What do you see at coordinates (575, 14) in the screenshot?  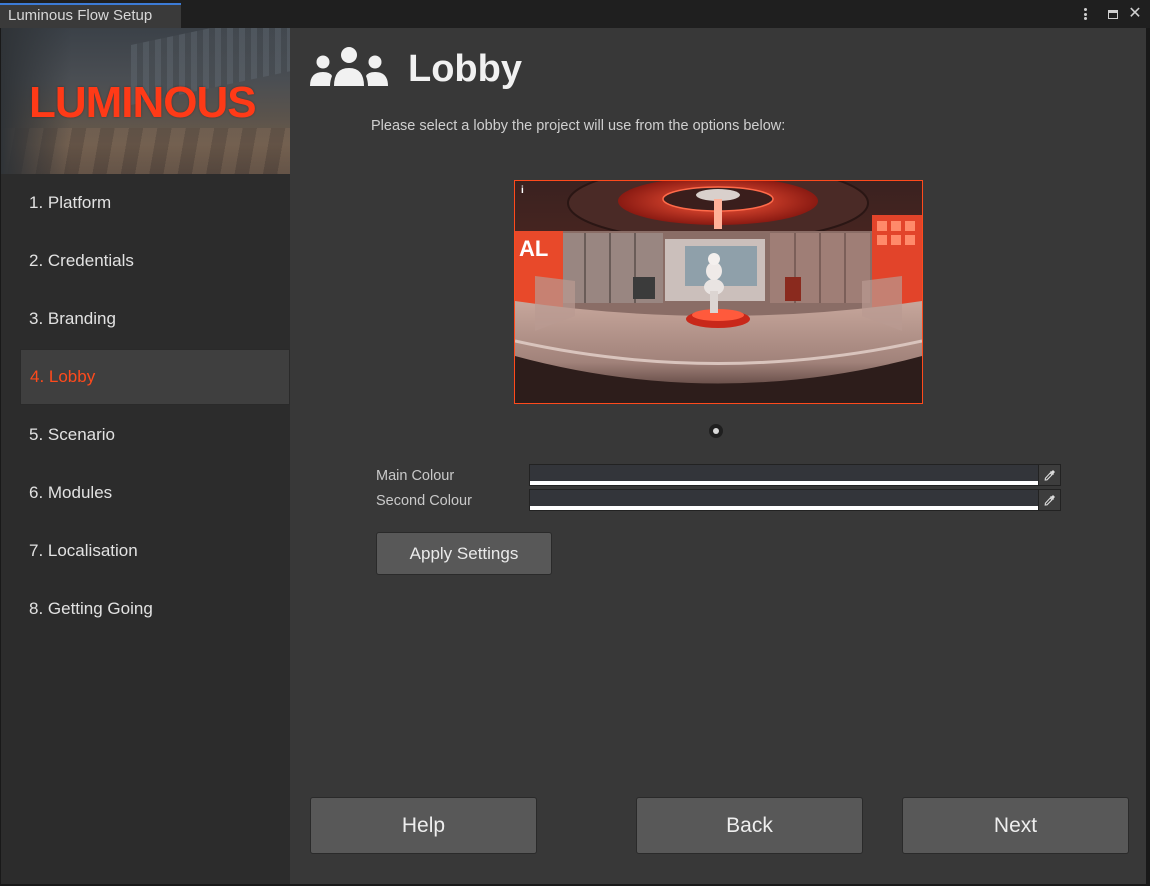 I see `title-bar: Luminous Flow Setup ✕` at bounding box center [575, 14].